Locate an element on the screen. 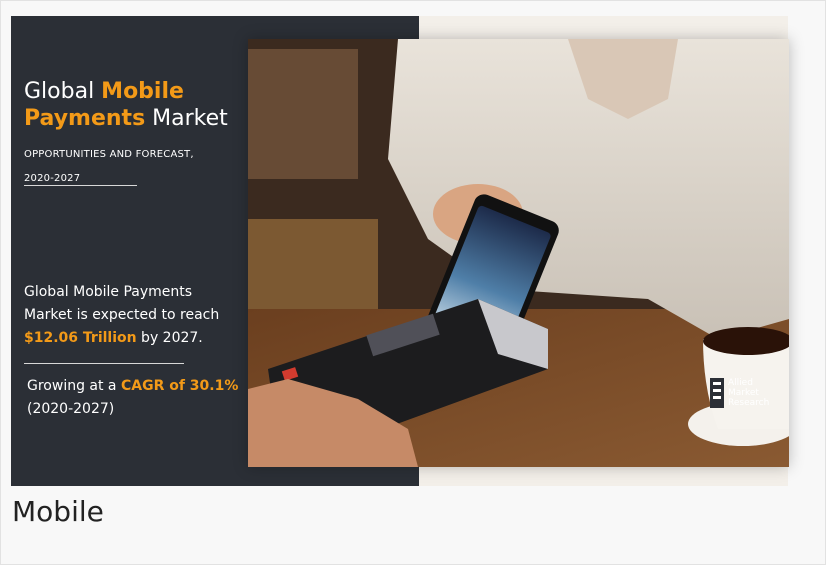 The width and height of the screenshot is (826, 565). allied-market-research-logo: Allied Market Research is located at coordinates (750, 396).